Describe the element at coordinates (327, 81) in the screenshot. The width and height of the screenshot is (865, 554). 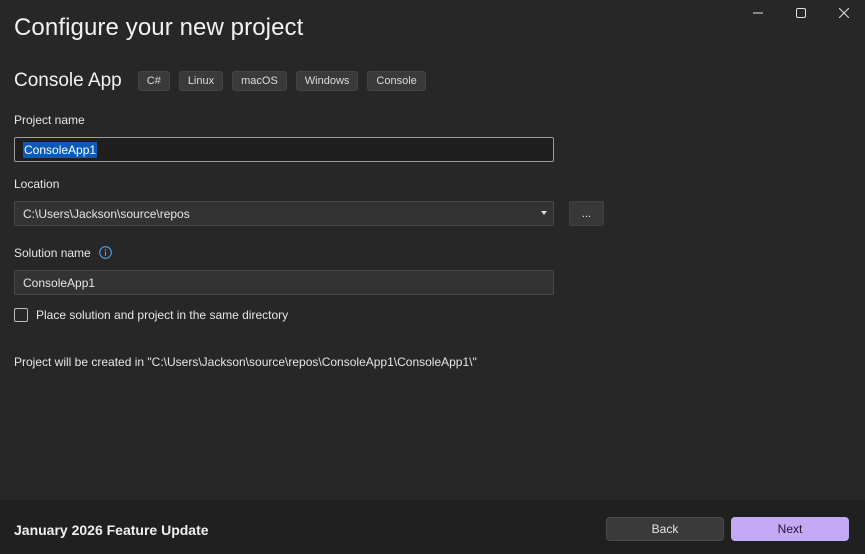
I see `tag-platform-windows: Windows` at that location.